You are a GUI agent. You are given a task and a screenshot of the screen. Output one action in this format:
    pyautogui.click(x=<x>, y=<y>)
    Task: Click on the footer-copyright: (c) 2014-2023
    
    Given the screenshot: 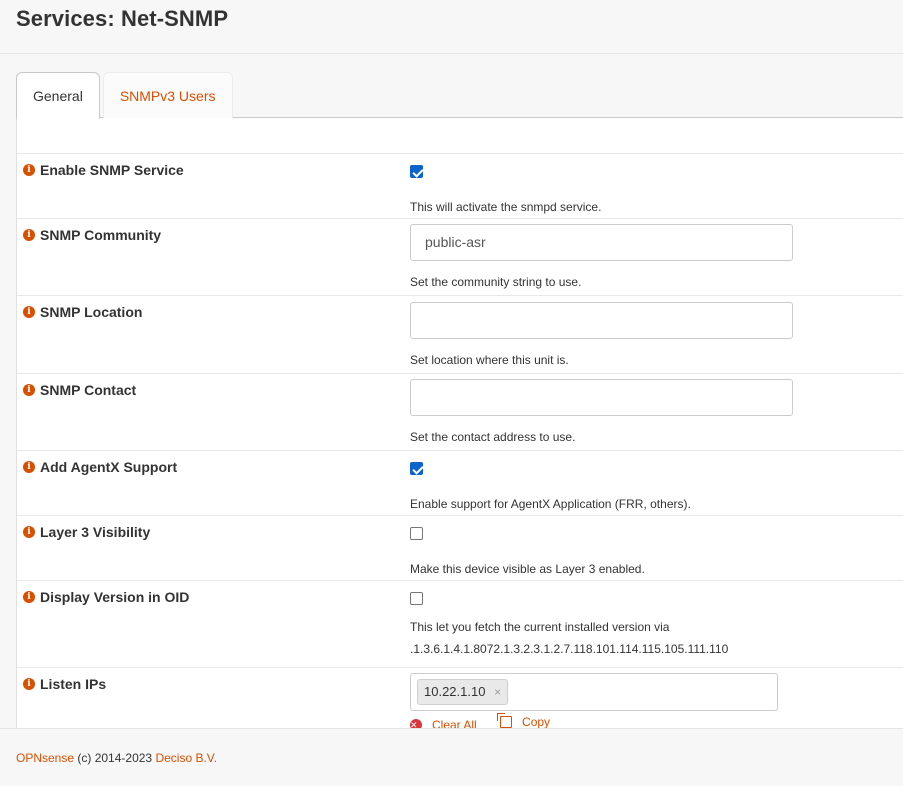 What is the action you would take?
    pyautogui.click(x=115, y=758)
    